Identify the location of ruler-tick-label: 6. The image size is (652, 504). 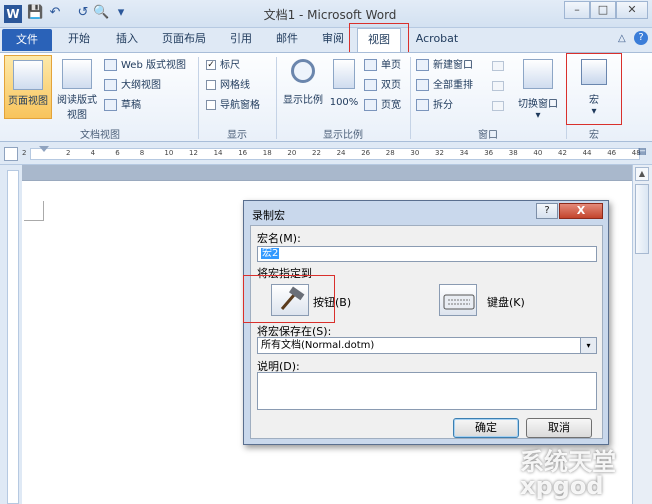
(117, 153).